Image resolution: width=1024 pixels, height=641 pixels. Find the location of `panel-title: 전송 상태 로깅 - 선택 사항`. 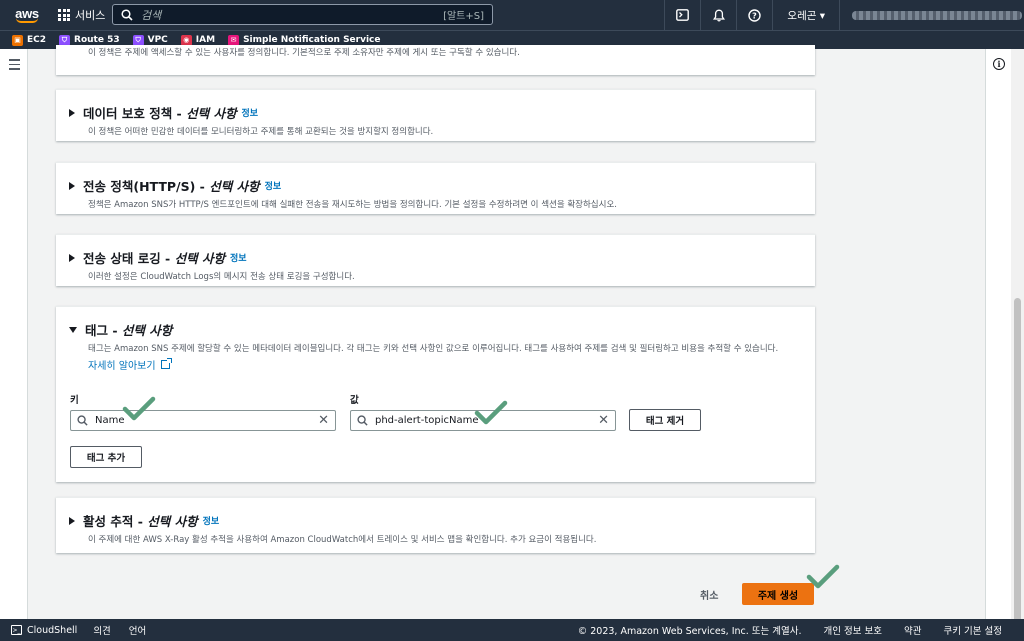

panel-title: 전송 상태 로깅 - 선택 사항 is located at coordinates (154, 258).